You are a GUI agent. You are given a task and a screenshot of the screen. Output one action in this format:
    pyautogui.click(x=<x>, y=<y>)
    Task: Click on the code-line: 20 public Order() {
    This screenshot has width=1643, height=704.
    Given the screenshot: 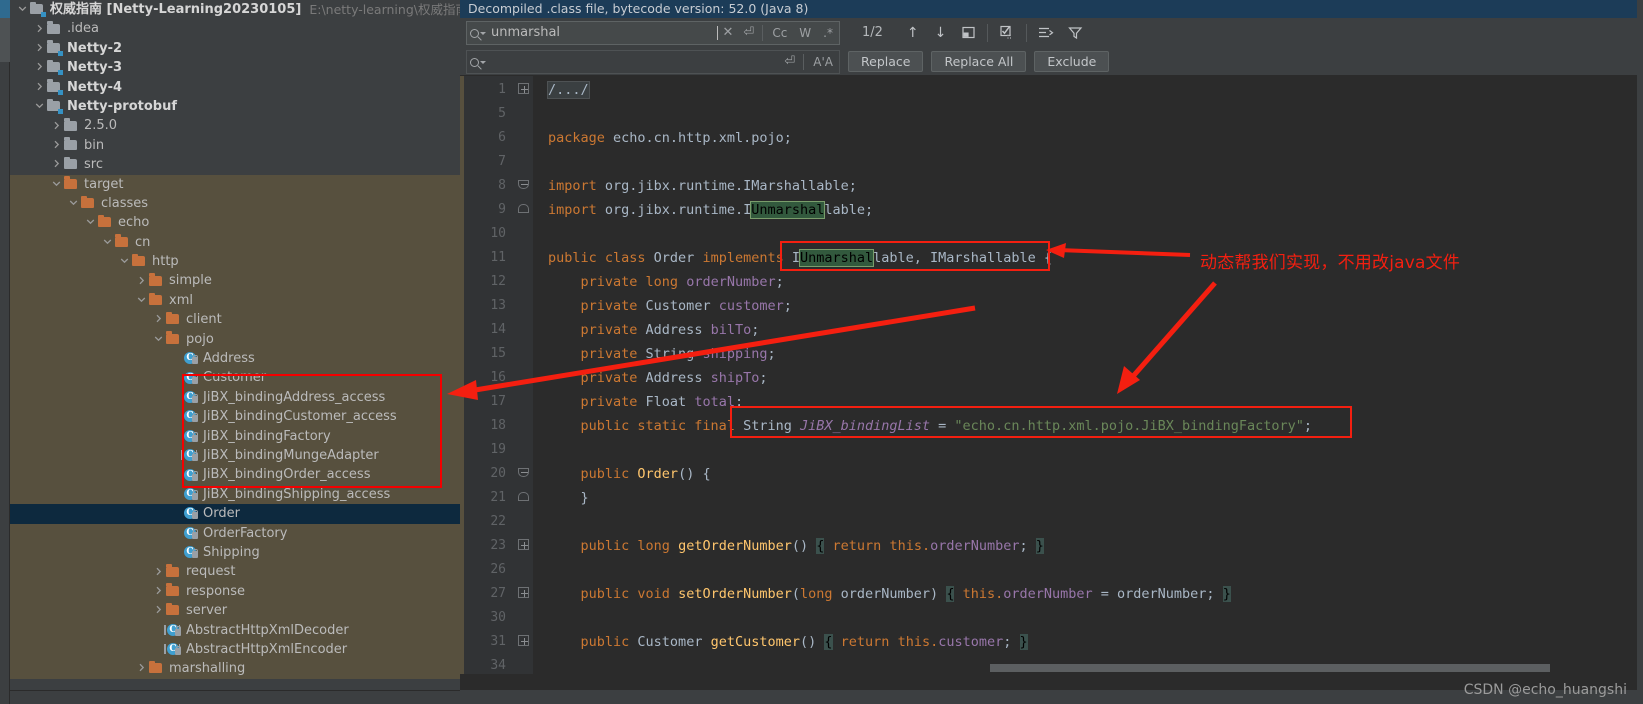 What is the action you would take?
    pyautogui.click(x=1051, y=474)
    